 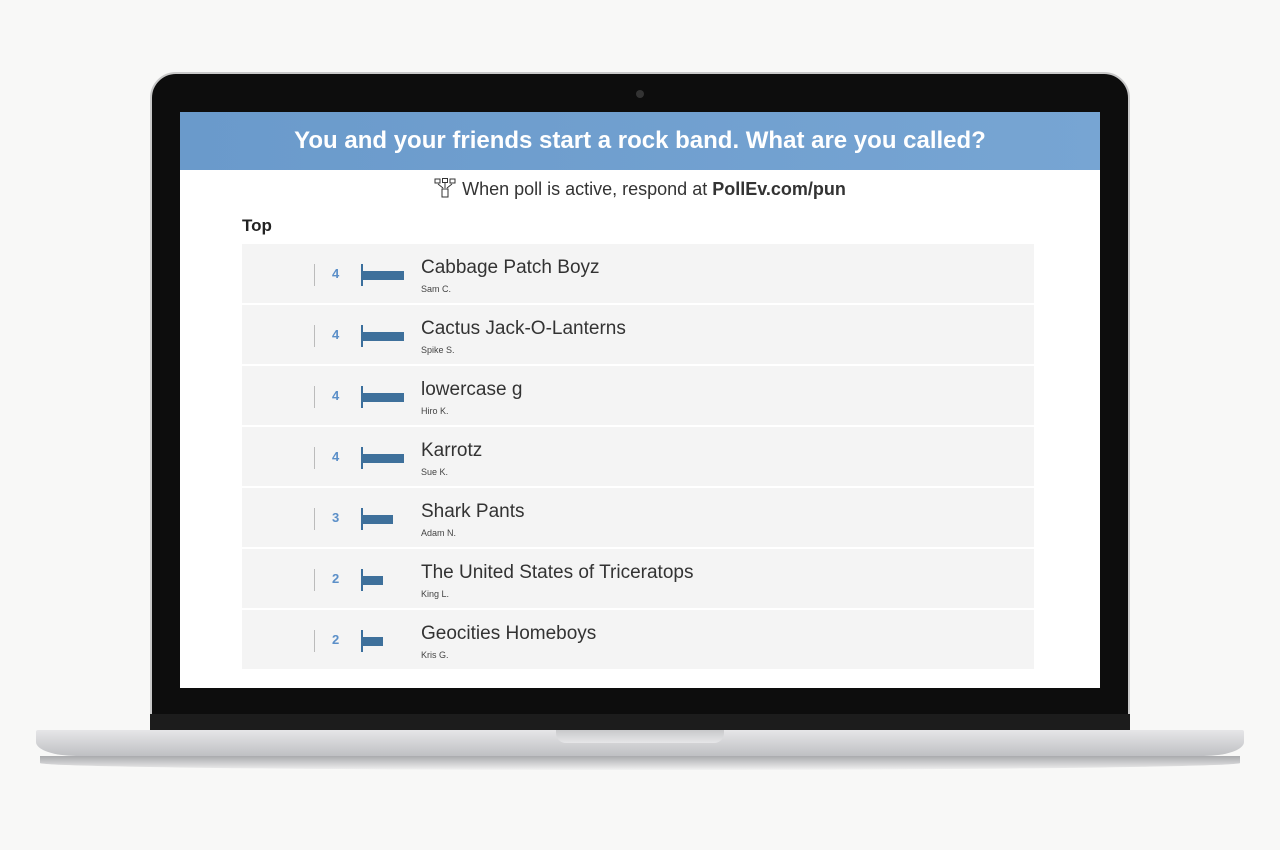 What do you see at coordinates (523, 328) in the screenshot?
I see `response-text: Cactus Jack-O-Lanterns` at bounding box center [523, 328].